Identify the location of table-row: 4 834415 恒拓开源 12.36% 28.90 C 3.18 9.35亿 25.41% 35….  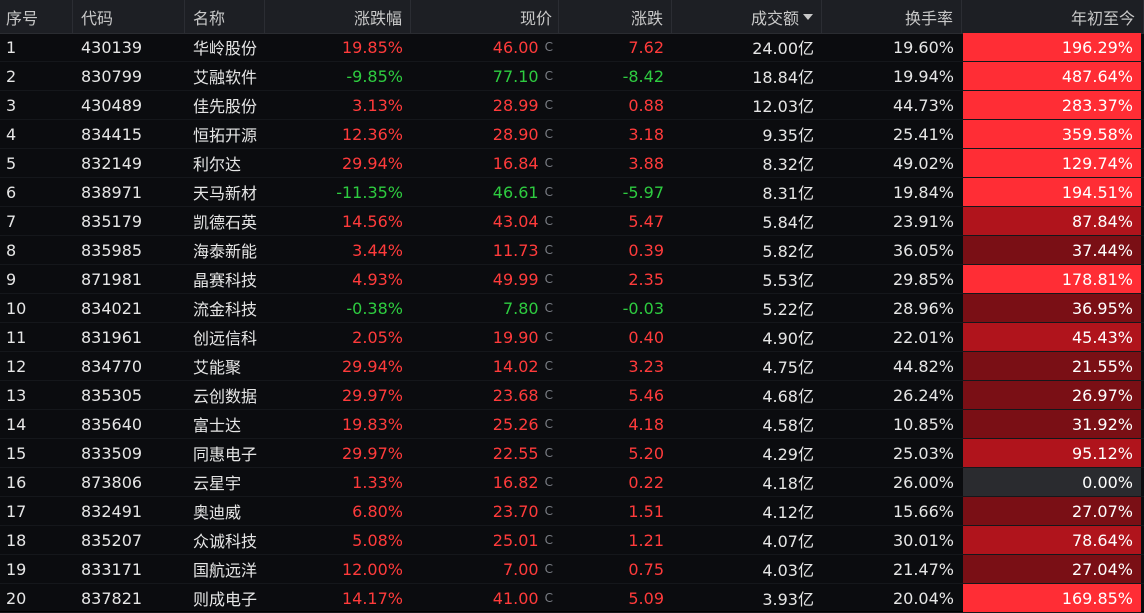
(572, 134).